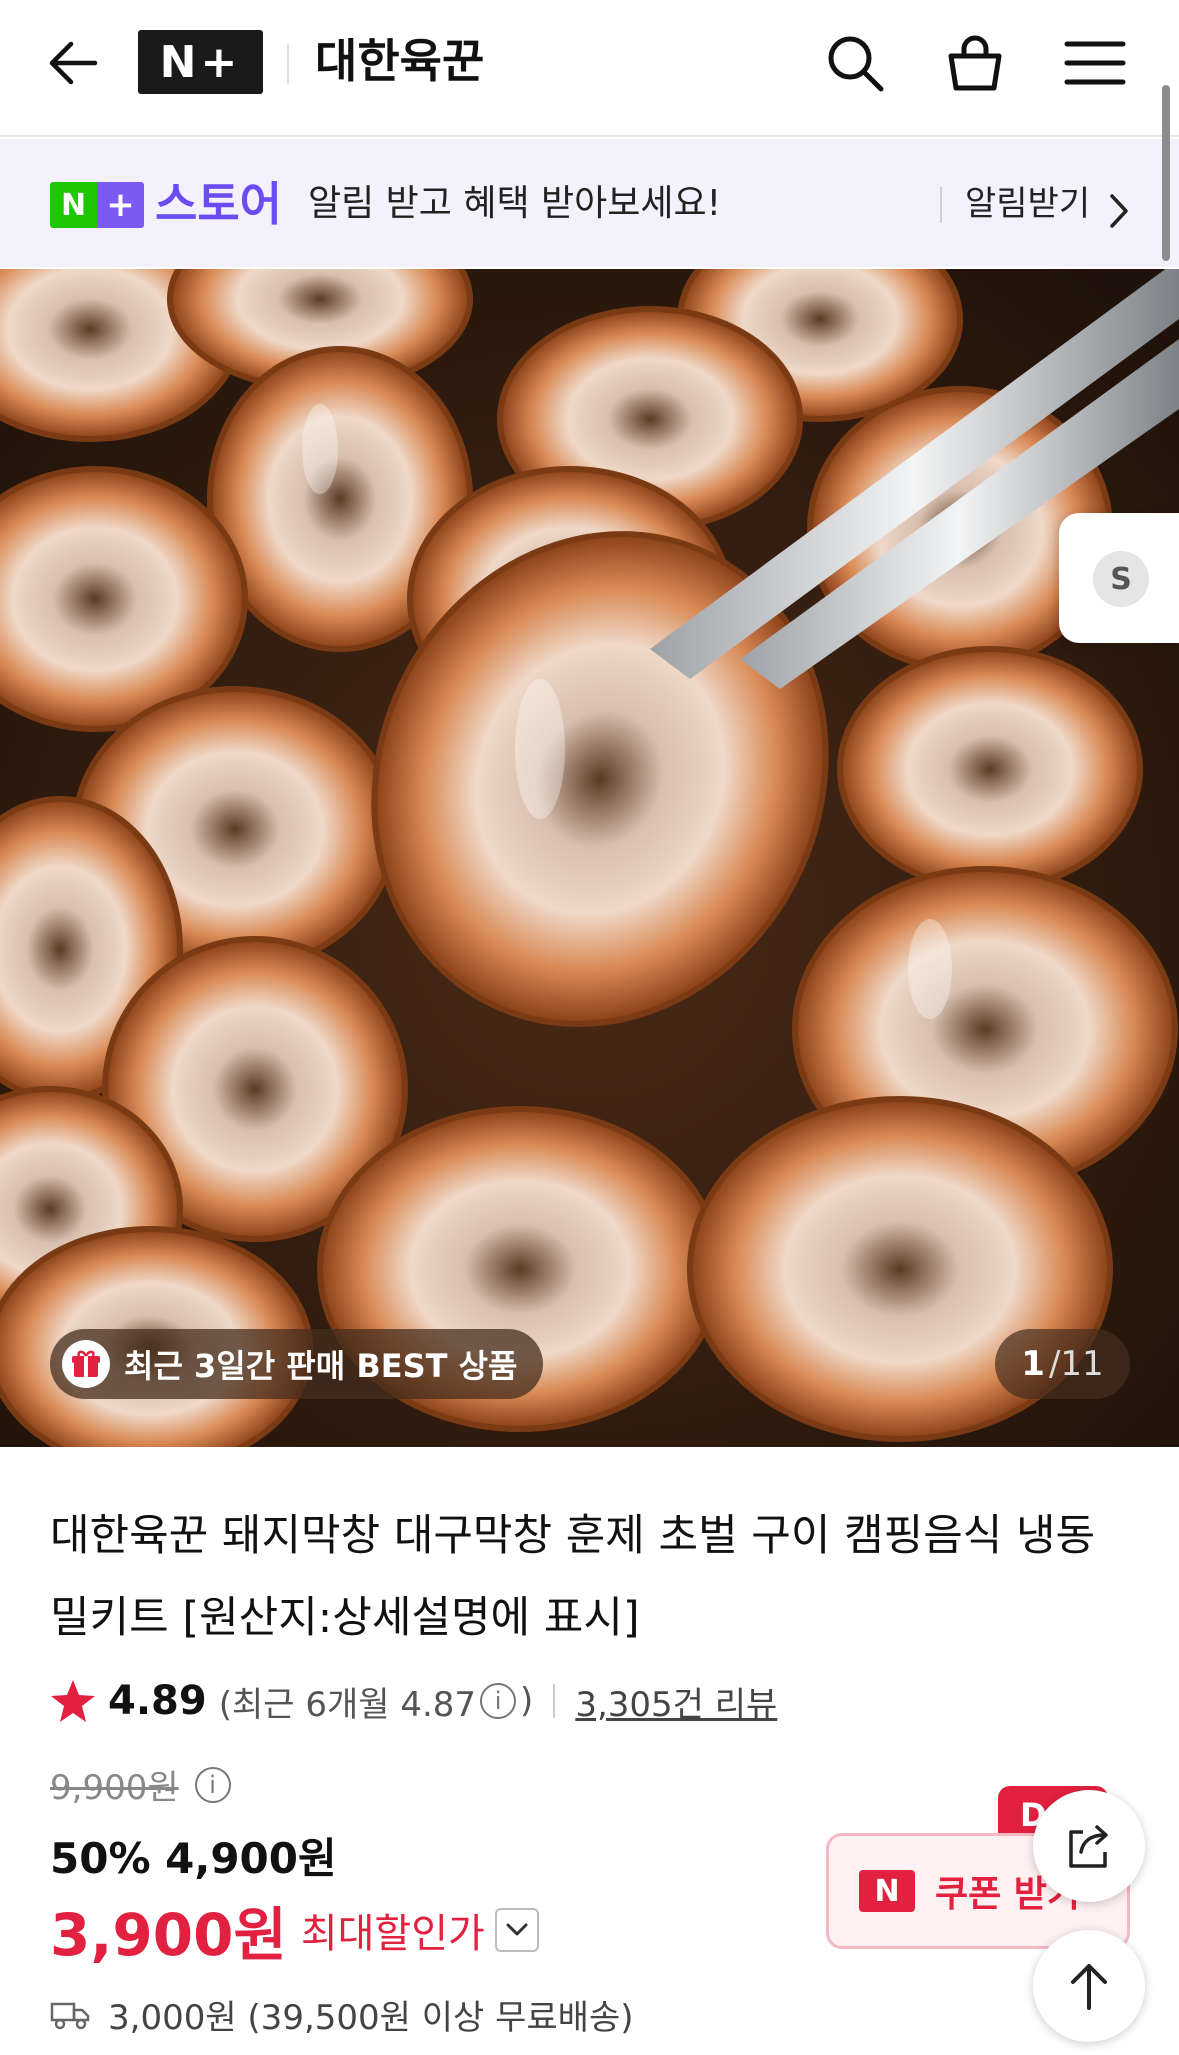 This screenshot has height=2055, width=1179. I want to click on arrow-left-icon, so click(73, 63).